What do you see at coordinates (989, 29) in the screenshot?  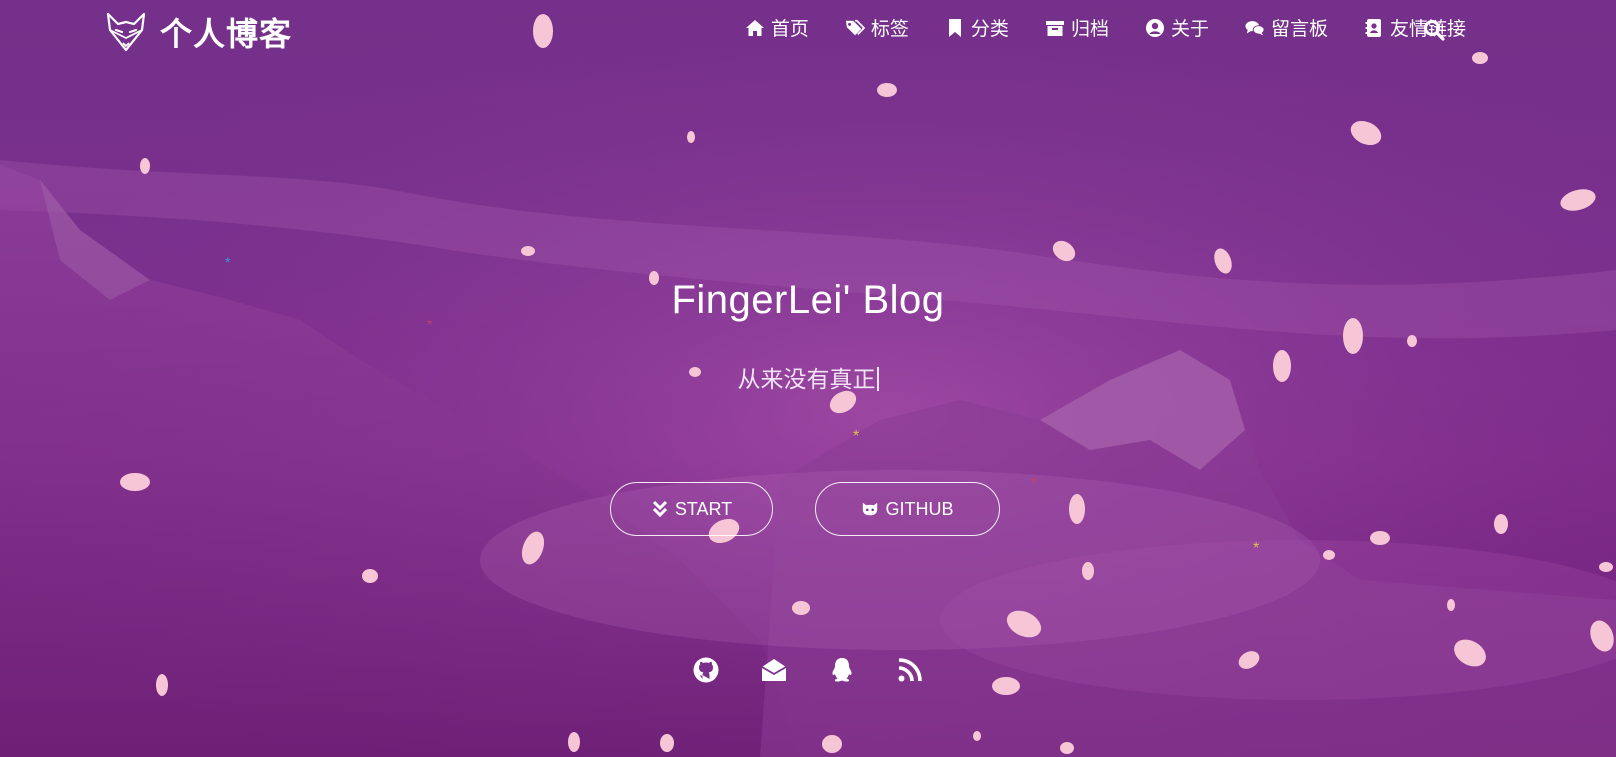 I see `nav-item-label: 分类` at bounding box center [989, 29].